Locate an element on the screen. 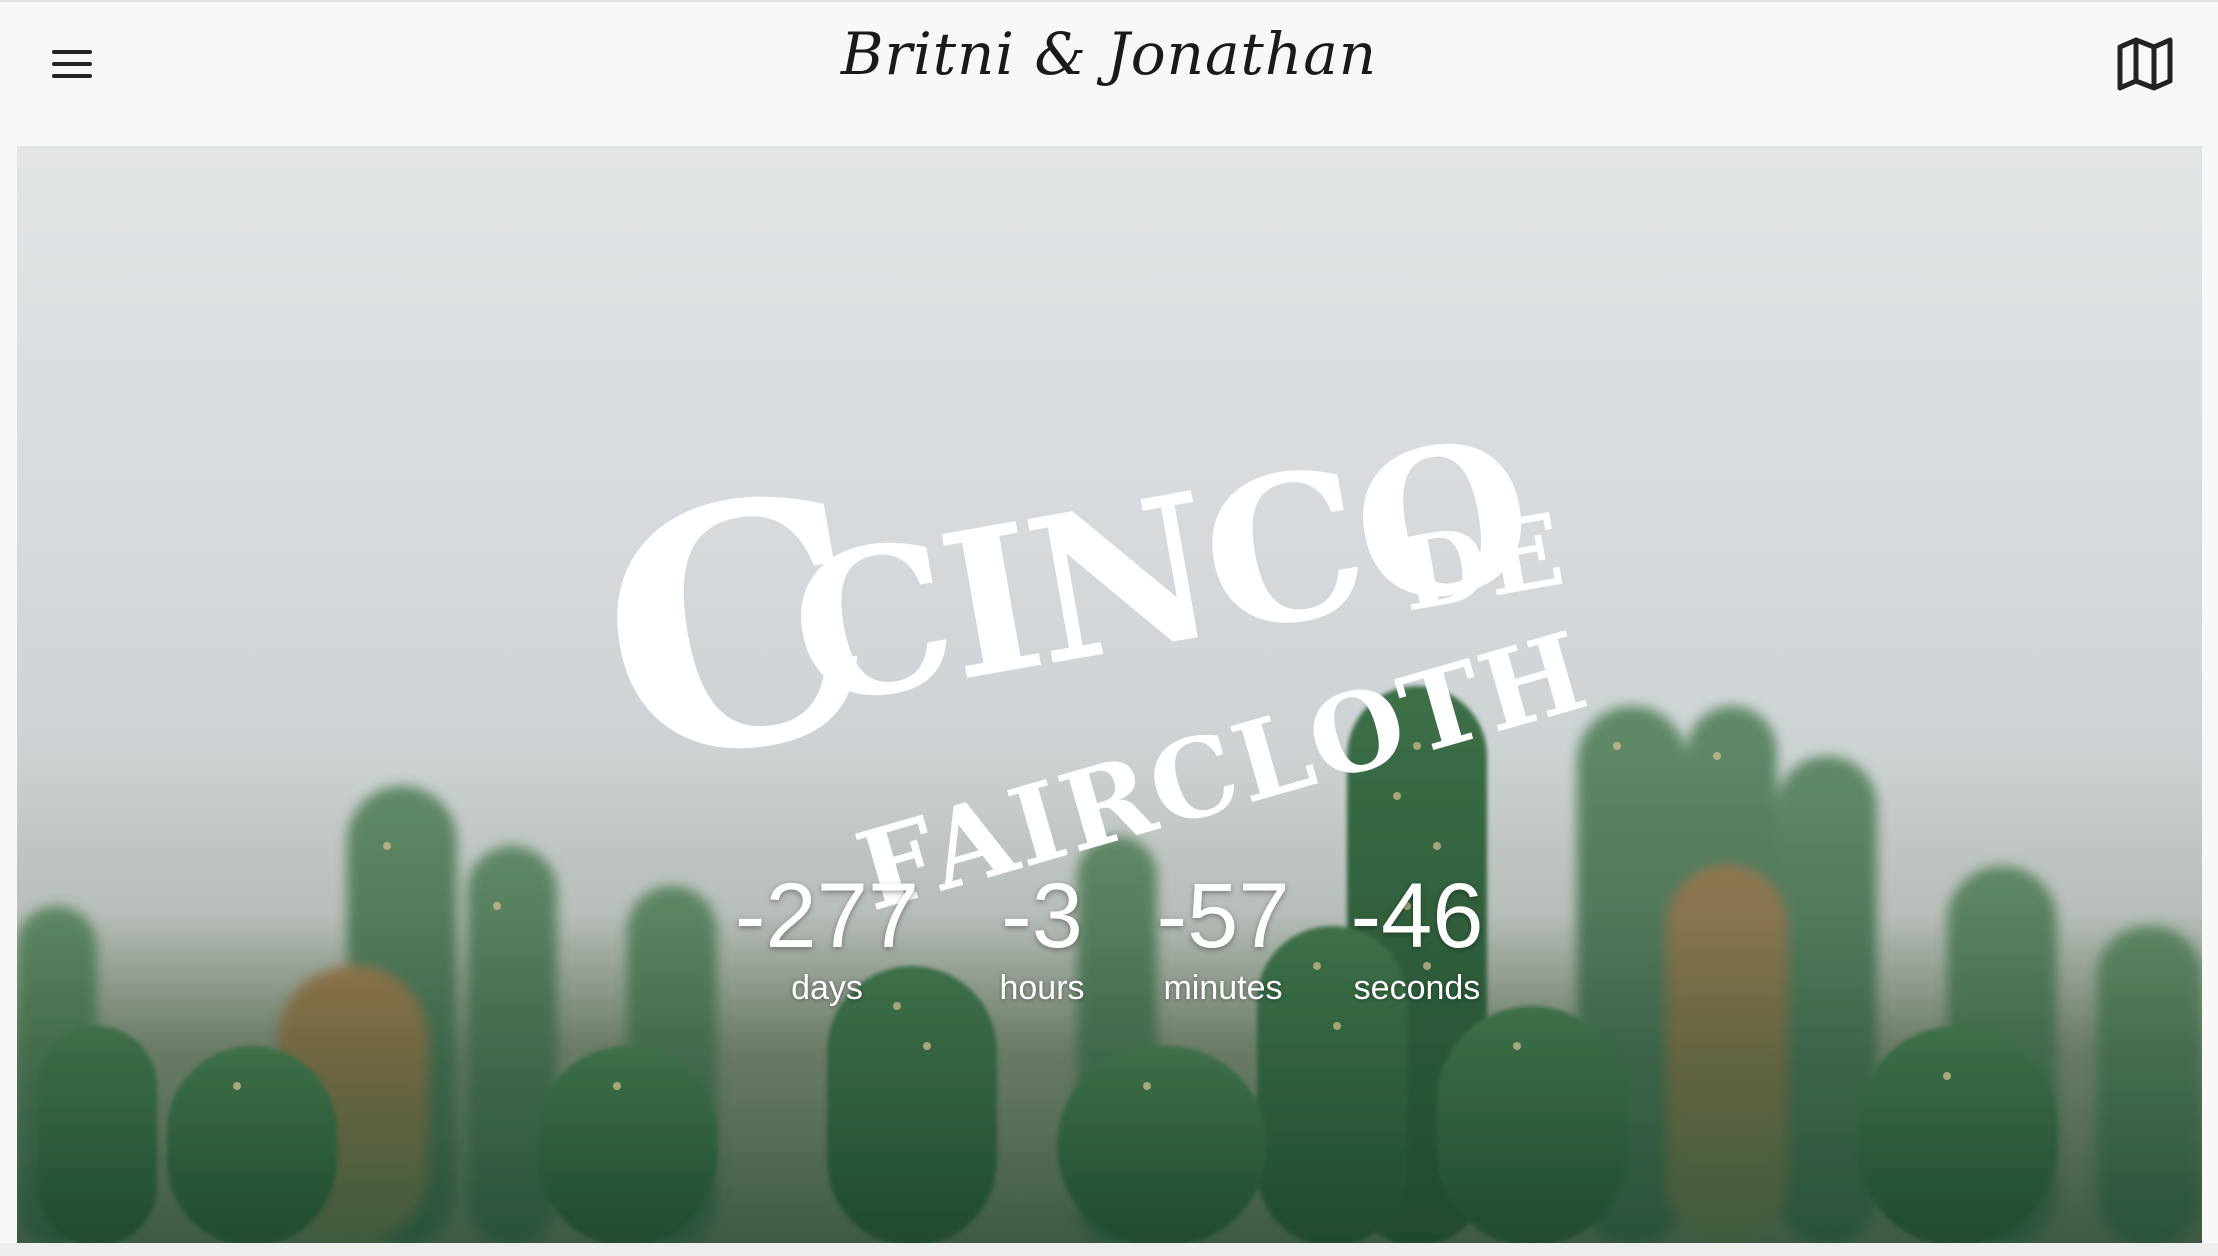  countdown-minutes-label: minutes is located at coordinates (1223, 988).